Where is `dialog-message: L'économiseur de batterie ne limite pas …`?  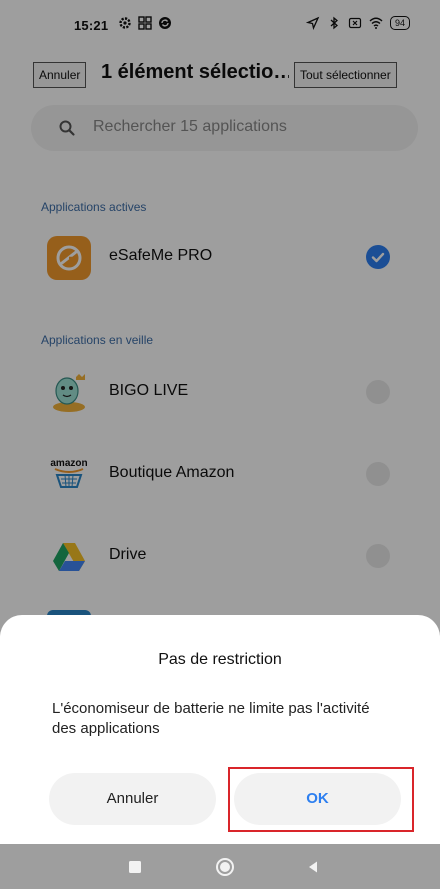
dialog-message: L'économiseur de batterie ne limite pas … is located at coordinates (211, 718).